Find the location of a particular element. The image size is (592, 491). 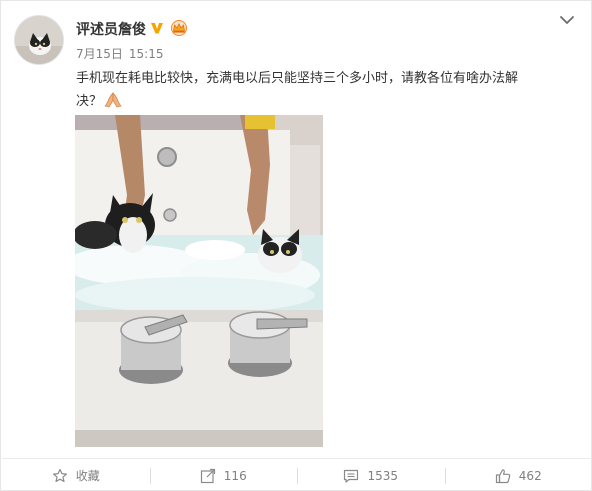

repost-icon is located at coordinates (207, 475).